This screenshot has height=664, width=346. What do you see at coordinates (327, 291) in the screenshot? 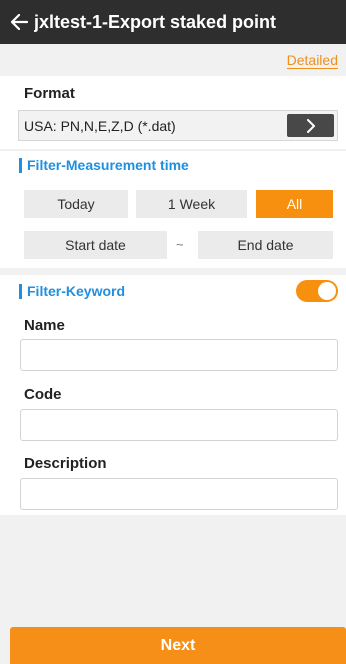
I see `toggle-knob` at bounding box center [327, 291].